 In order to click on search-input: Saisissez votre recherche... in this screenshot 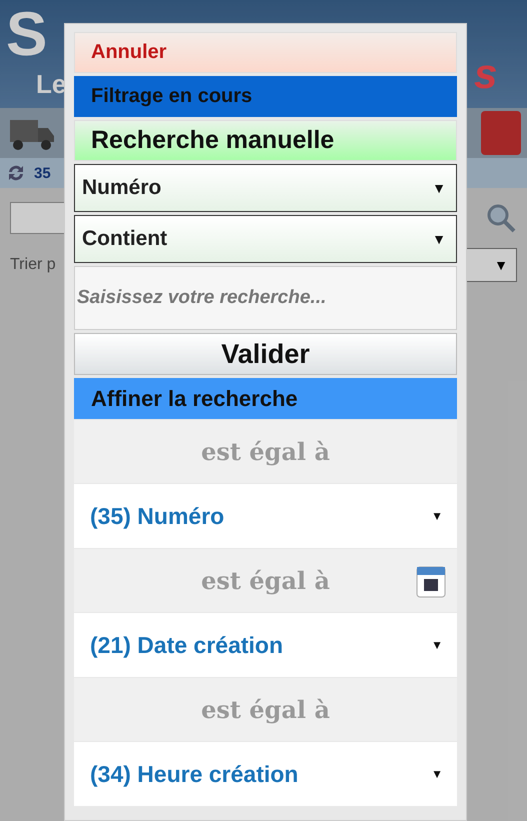, I will do `click(265, 298)`.